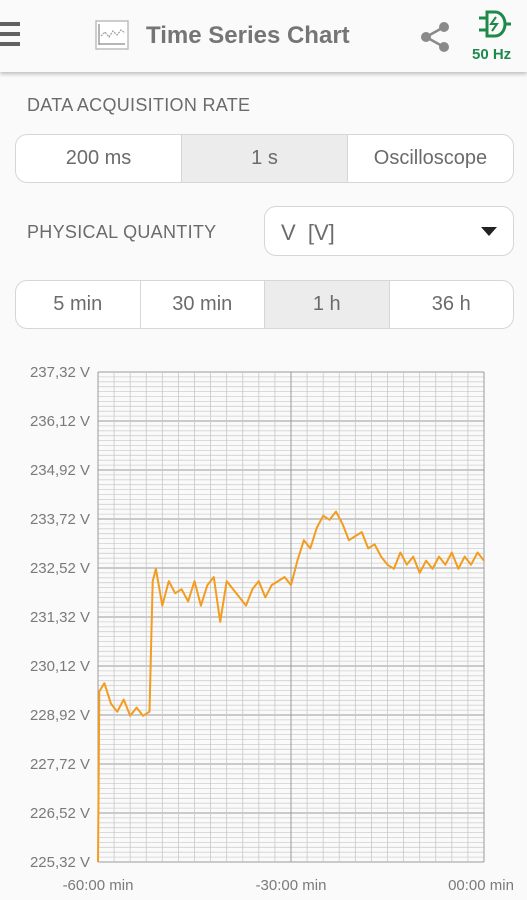  I want to click on y-tick-label: 237,32 V, so click(60, 372).